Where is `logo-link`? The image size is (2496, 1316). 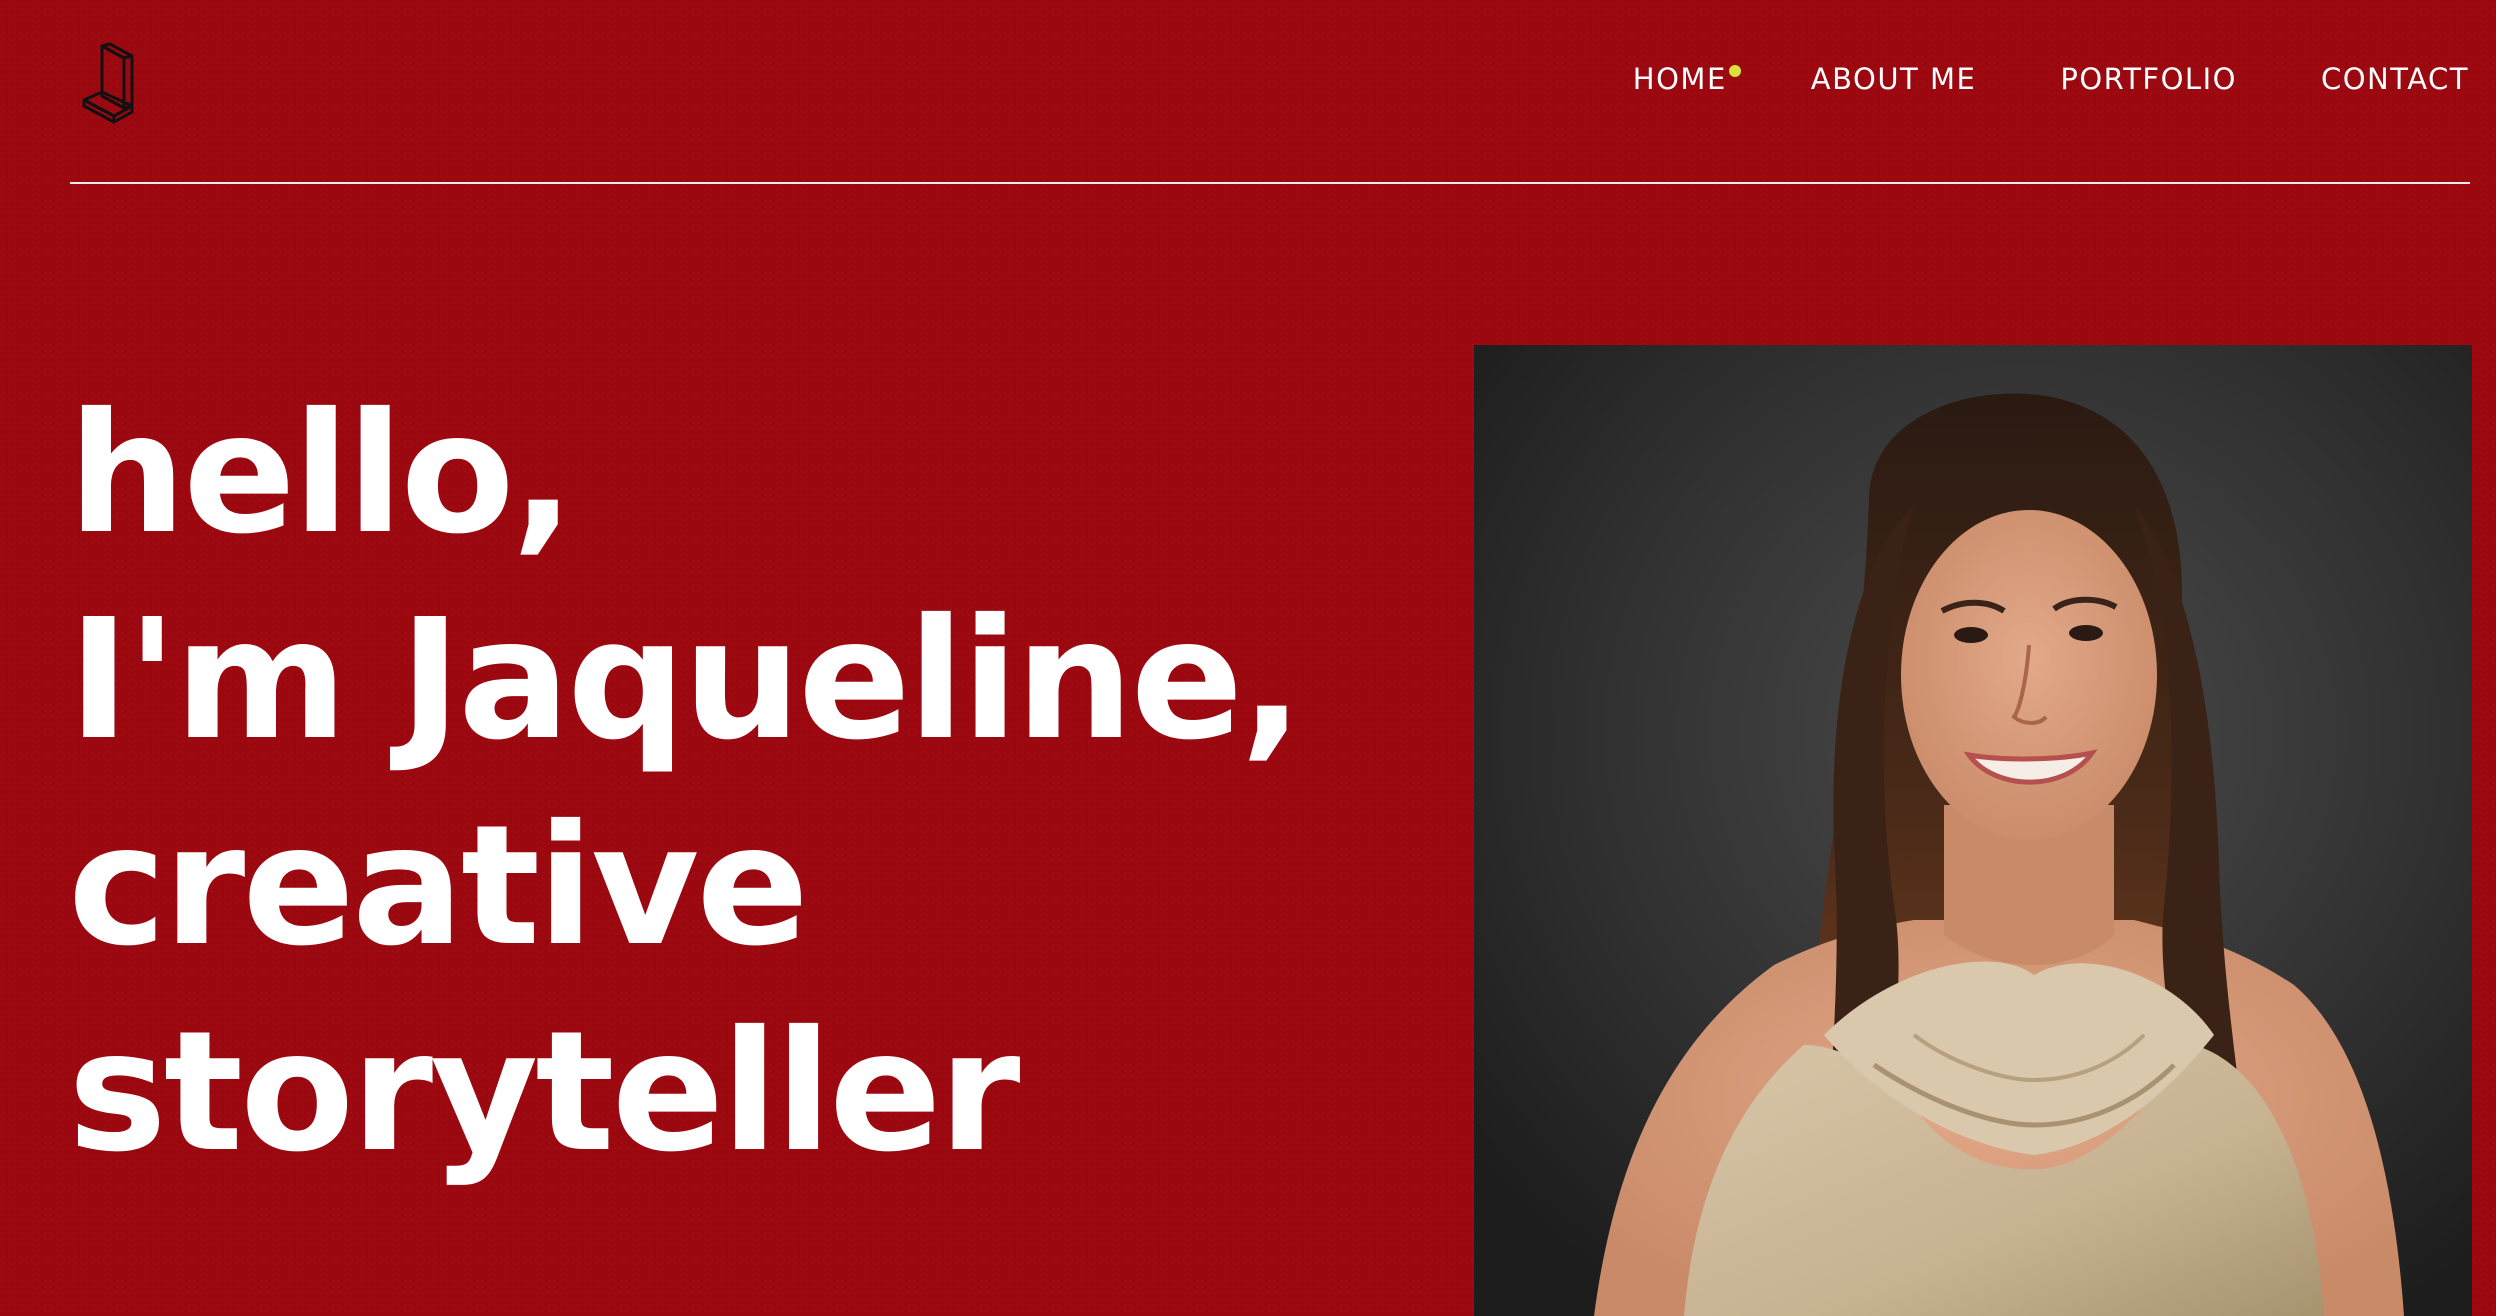 logo-link is located at coordinates (111, 83).